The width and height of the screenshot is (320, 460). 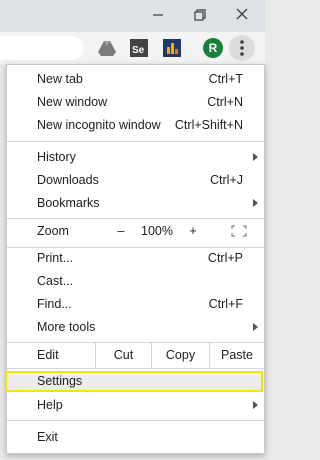 I want to click on menu-item-label: Help, so click(x=50, y=405).